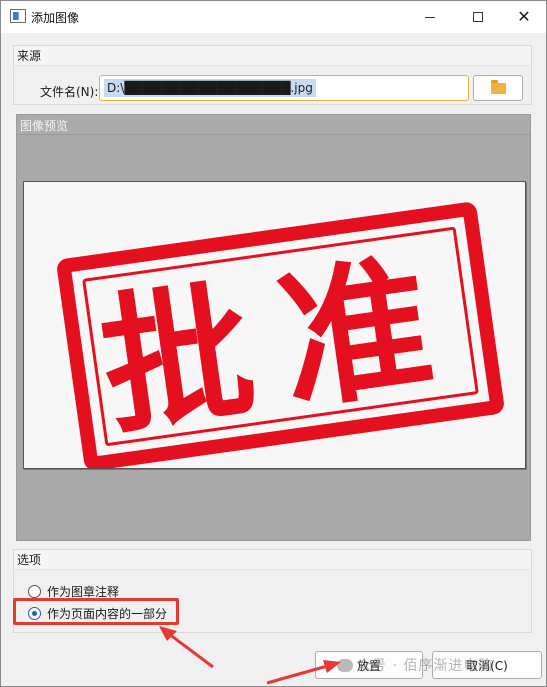  I want to click on preview-group-title: 图像预览, so click(44, 126).